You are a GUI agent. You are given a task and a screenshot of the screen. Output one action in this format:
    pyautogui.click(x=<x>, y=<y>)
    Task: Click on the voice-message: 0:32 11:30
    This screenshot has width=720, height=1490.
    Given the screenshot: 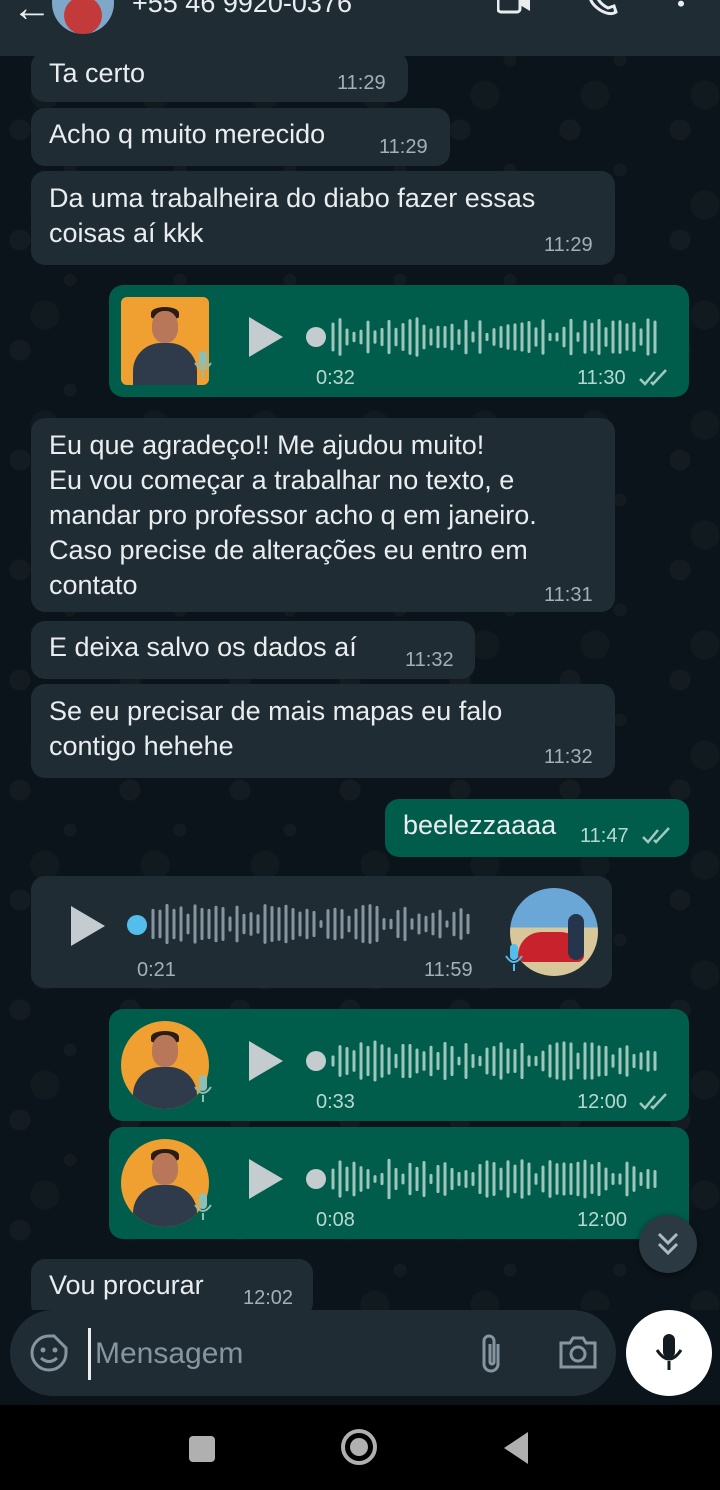 What is the action you would take?
    pyautogui.click(x=399, y=341)
    